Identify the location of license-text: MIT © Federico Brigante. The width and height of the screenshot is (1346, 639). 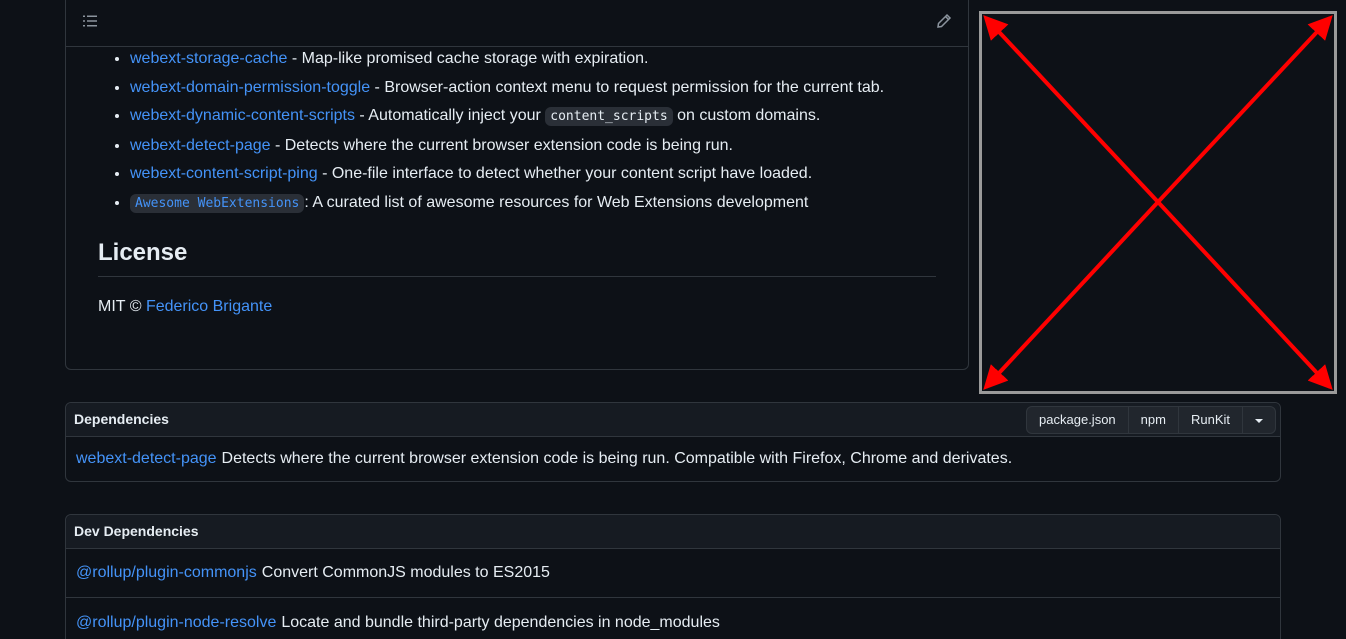
(517, 307).